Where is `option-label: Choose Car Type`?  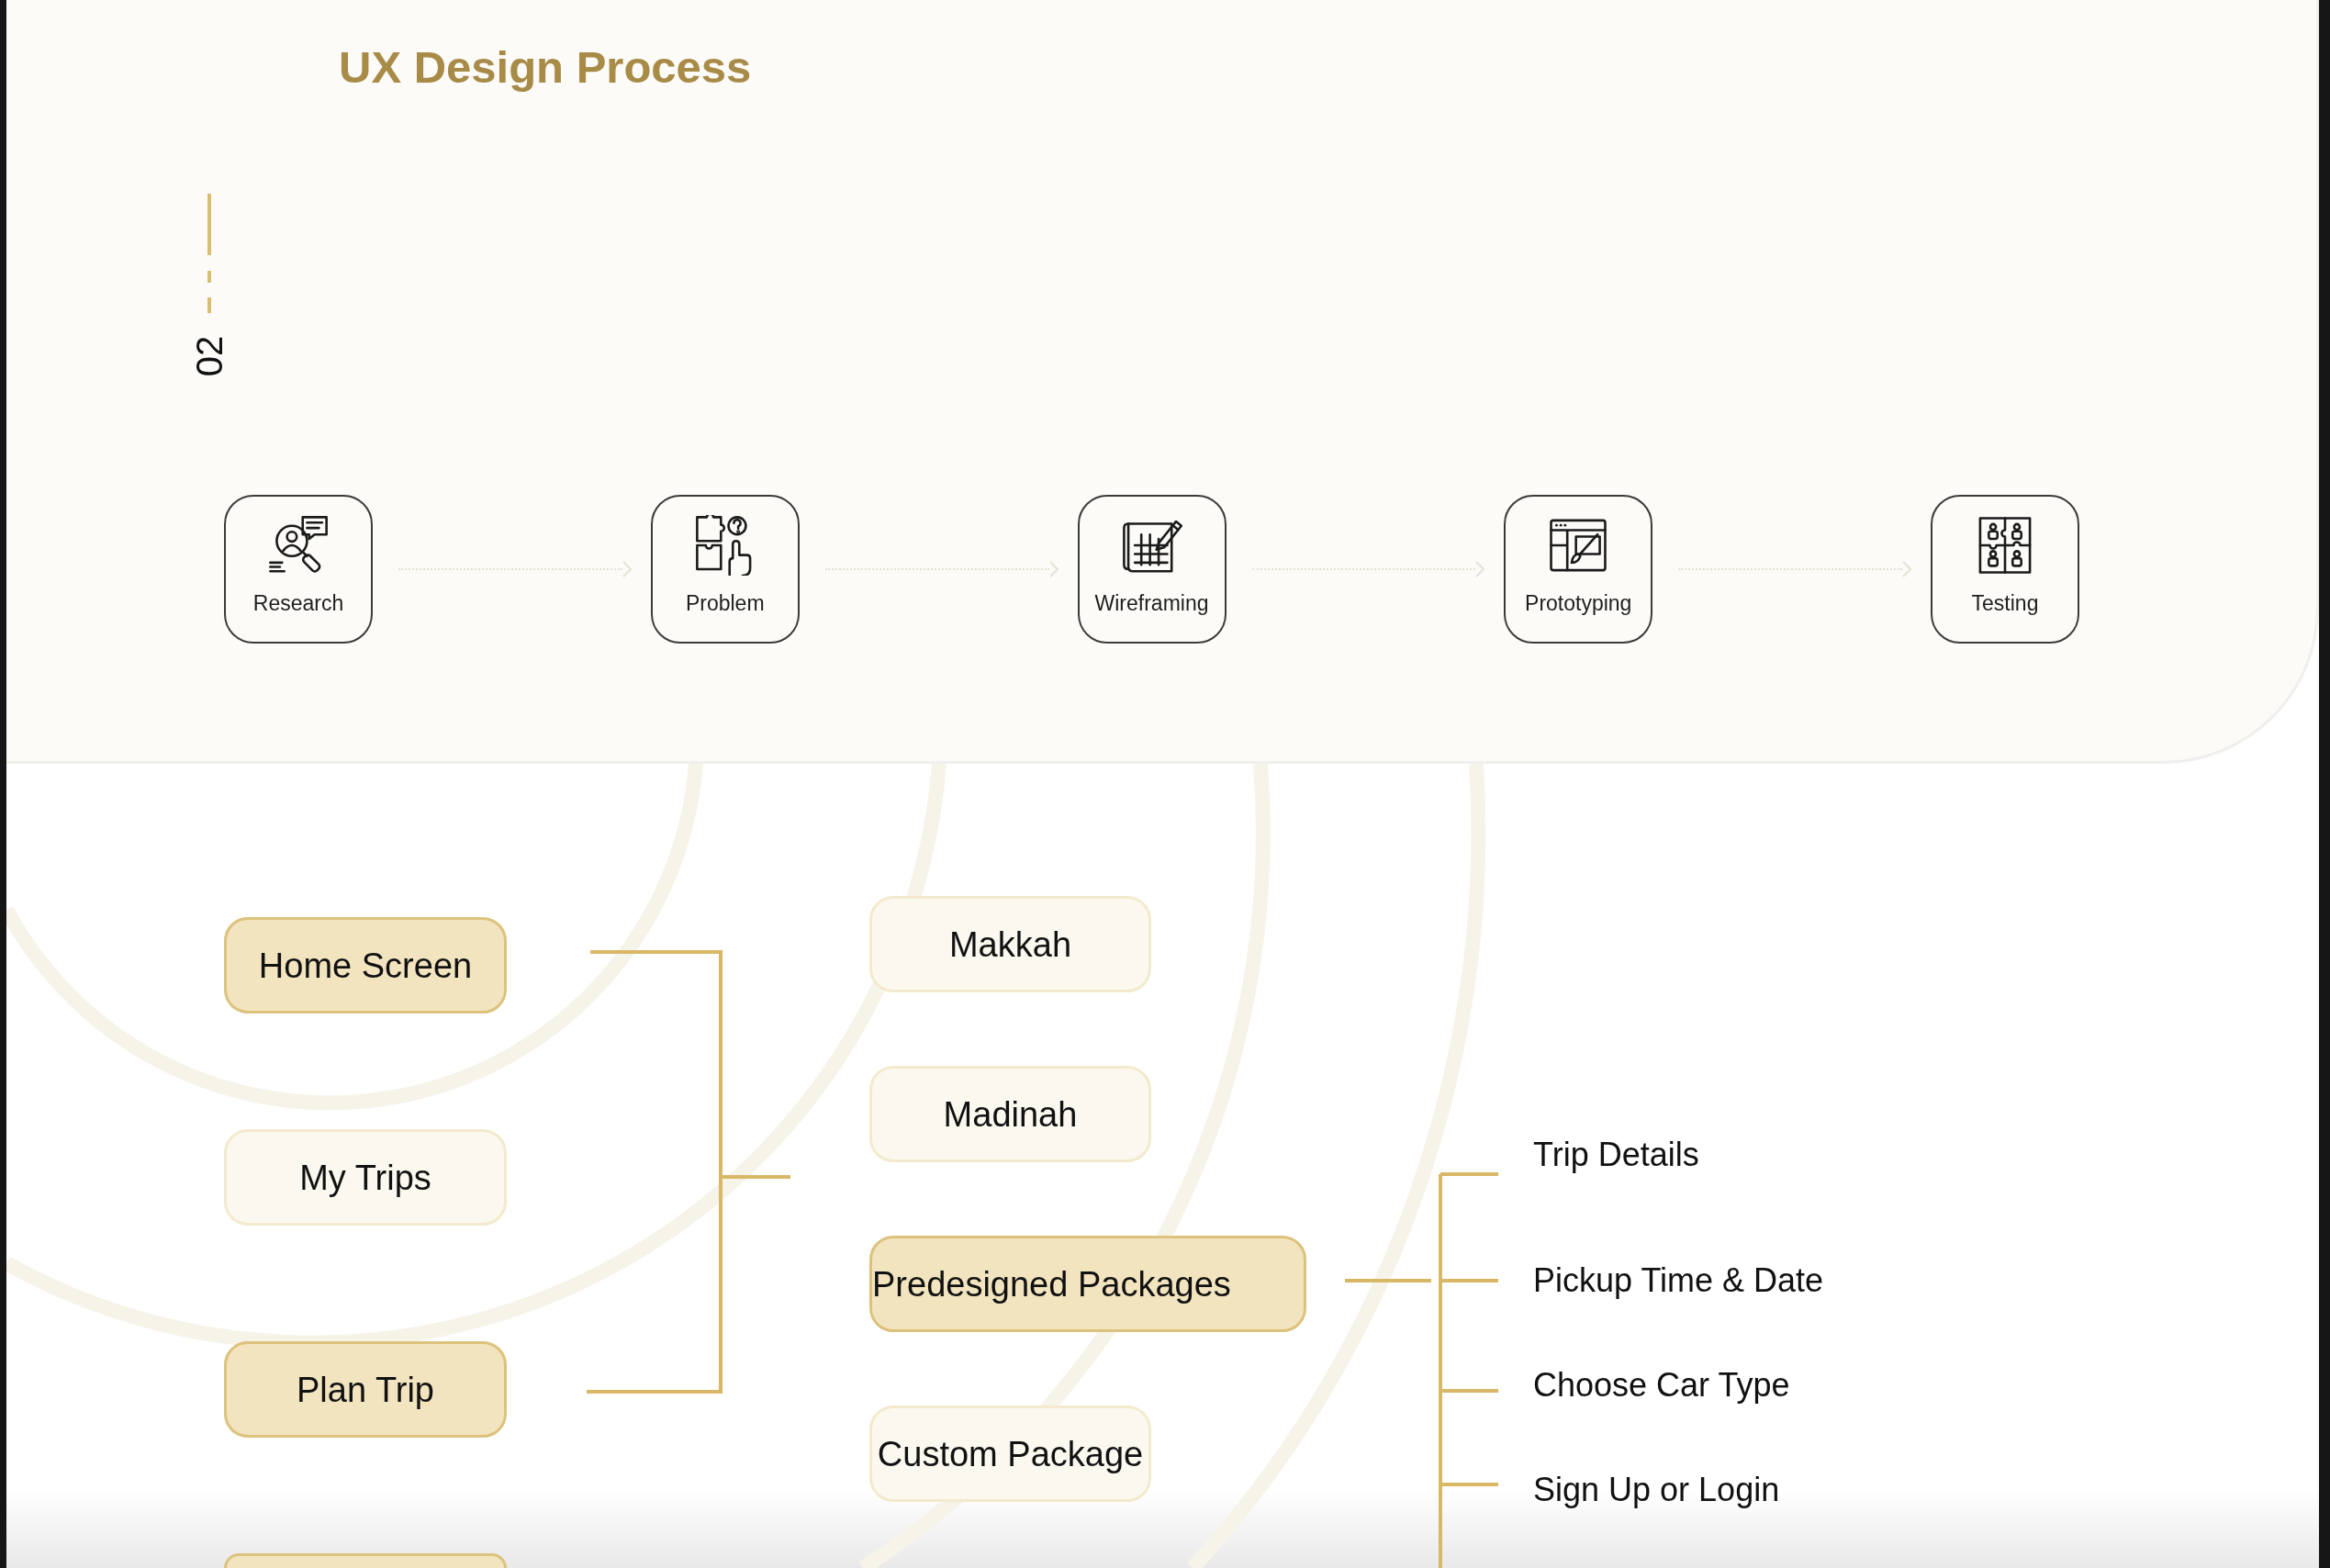
option-label: Choose Car Type is located at coordinates (1661, 1385).